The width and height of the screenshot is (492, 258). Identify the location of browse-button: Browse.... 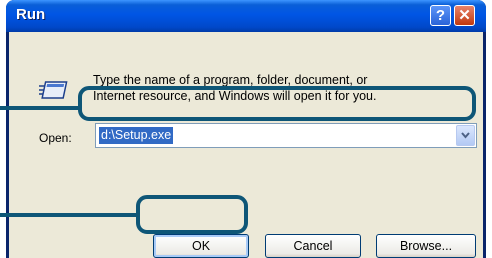
(426, 246).